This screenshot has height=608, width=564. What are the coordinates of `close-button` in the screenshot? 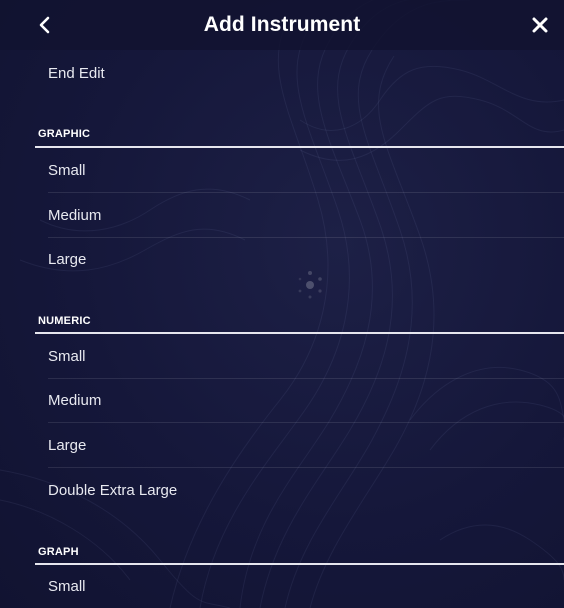 It's located at (540, 25).